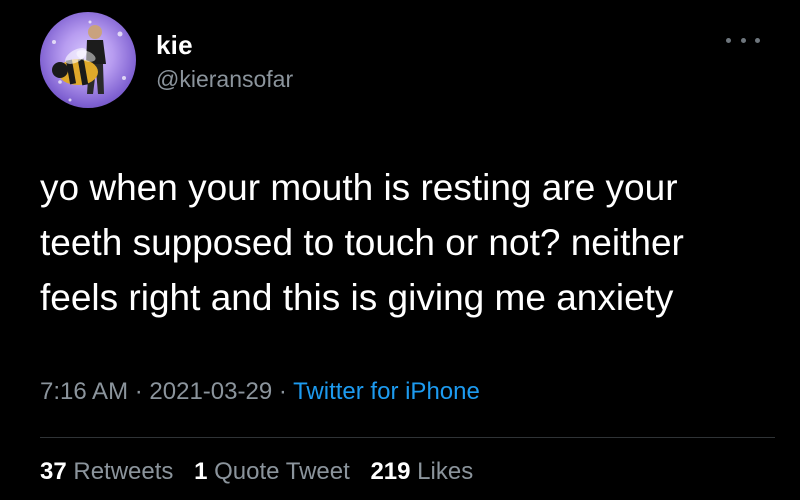 This screenshot has height=500, width=800. What do you see at coordinates (445, 471) in the screenshot?
I see `likes-label: Likes` at bounding box center [445, 471].